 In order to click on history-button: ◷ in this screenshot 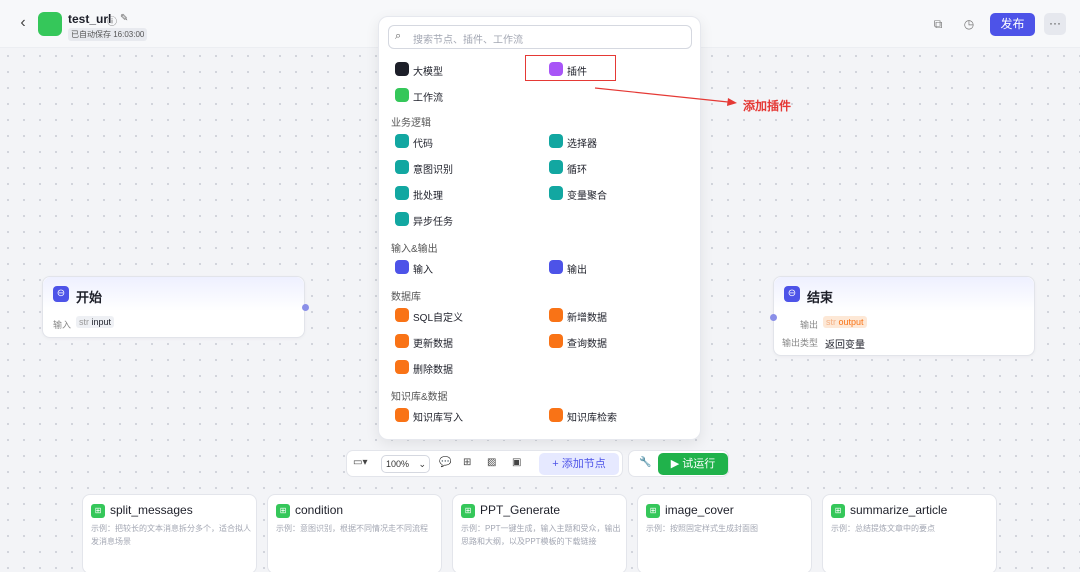, I will do `click(969, 24)`.